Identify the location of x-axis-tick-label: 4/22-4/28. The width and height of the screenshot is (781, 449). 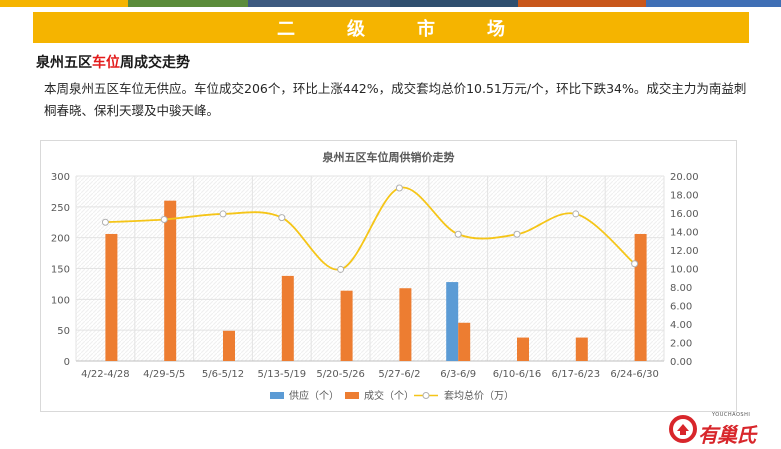
(105, 374).